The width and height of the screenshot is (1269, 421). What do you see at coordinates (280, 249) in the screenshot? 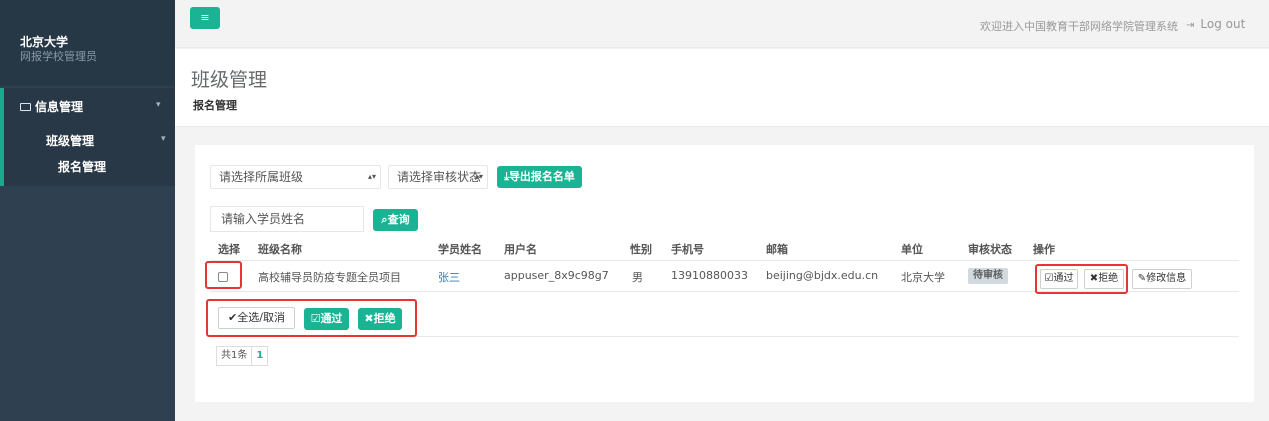
I see `col-header-class: 班级名称` at bounding box center [280, 249].